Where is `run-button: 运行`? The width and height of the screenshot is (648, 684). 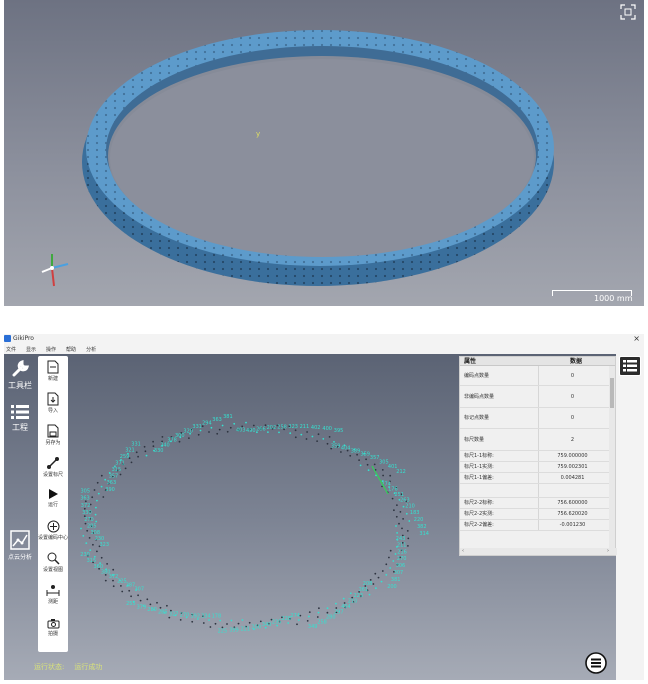
run-button: 运行 is located at coordinates (53, 498).